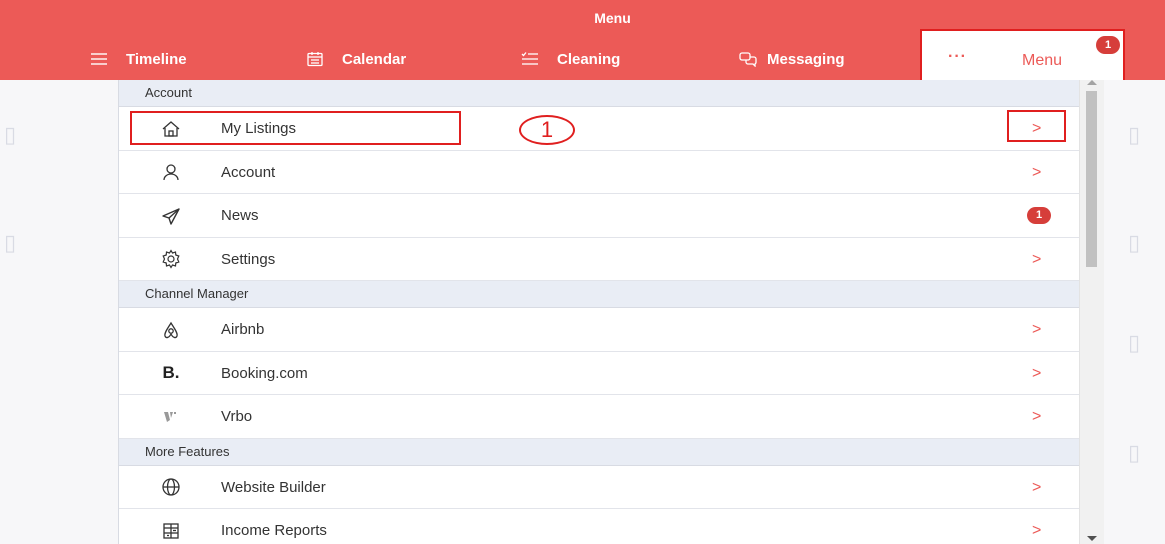 This screenshot has height=544, width=1165. I want to click on nav-cleaning-label: Cleaning, so click(589, 59).